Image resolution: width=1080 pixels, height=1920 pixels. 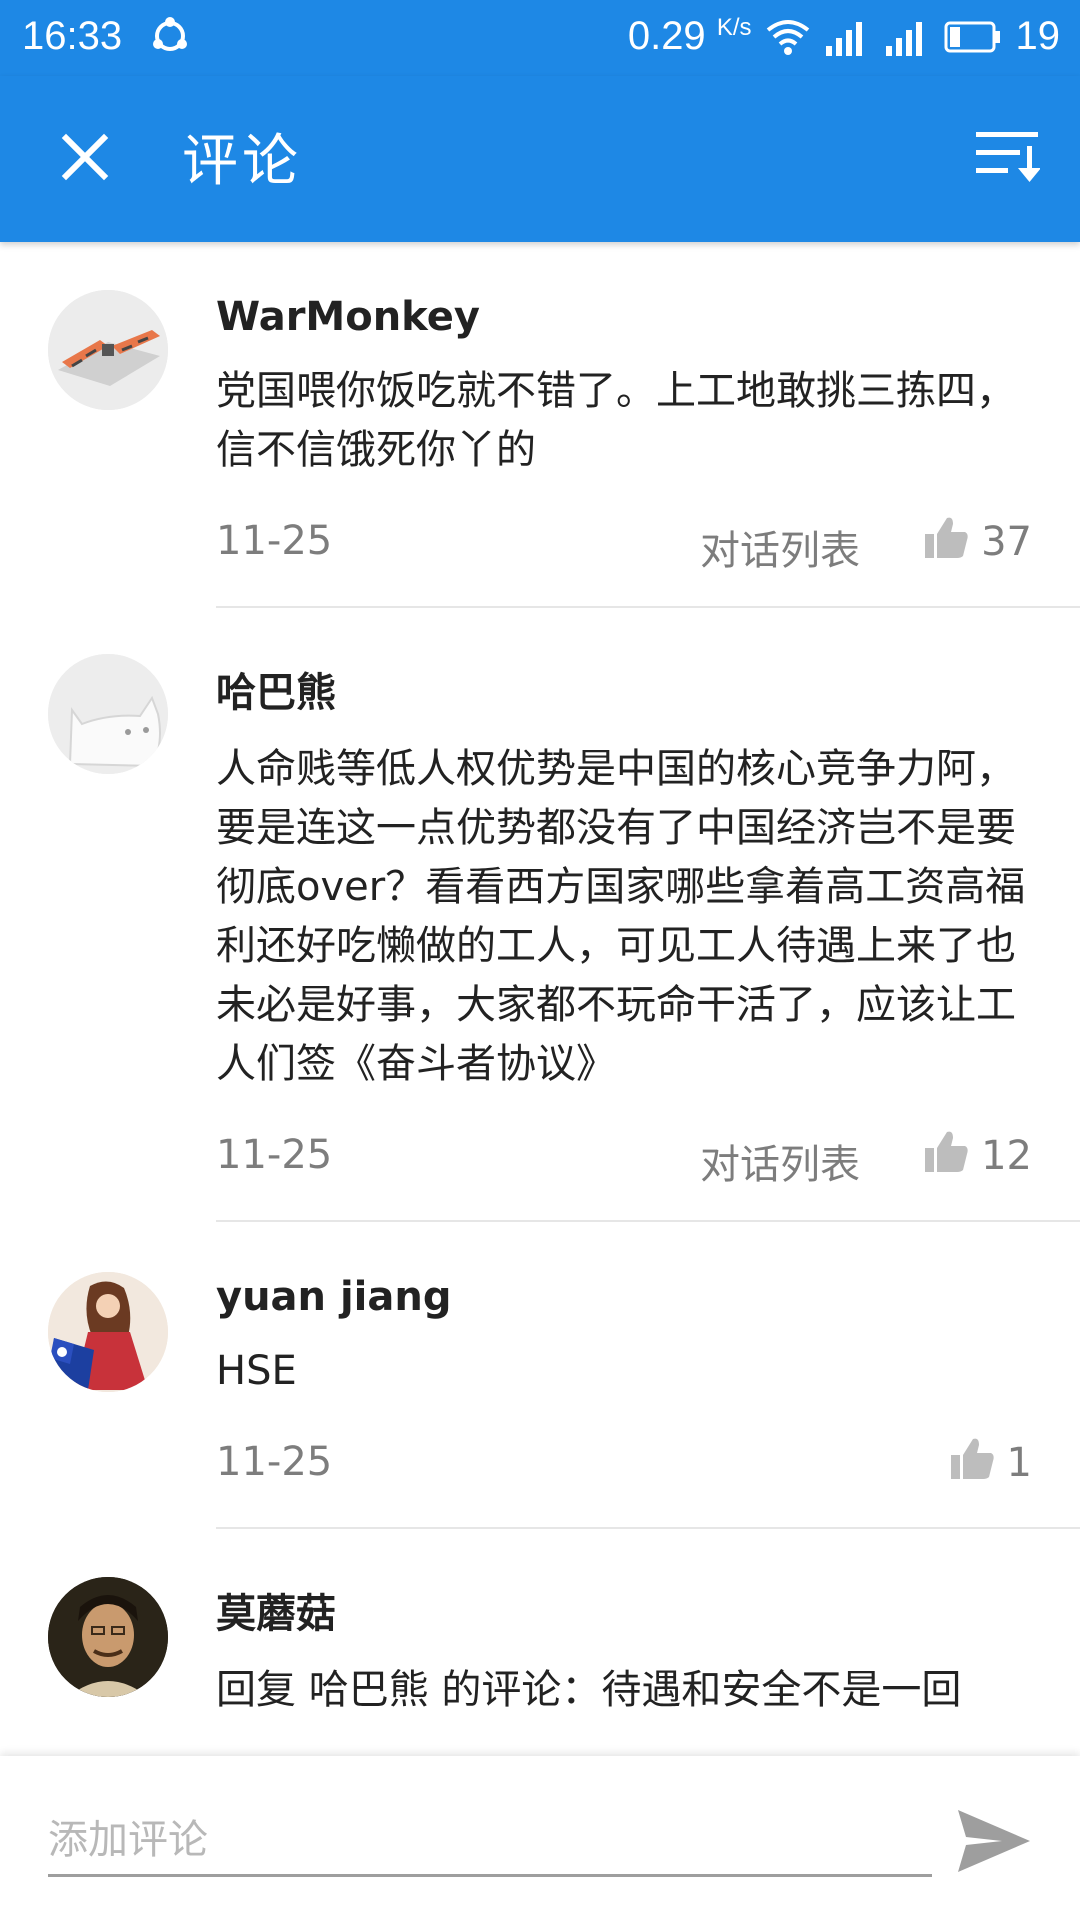 I want to click on battery-icon, so click(x=973, y=37).